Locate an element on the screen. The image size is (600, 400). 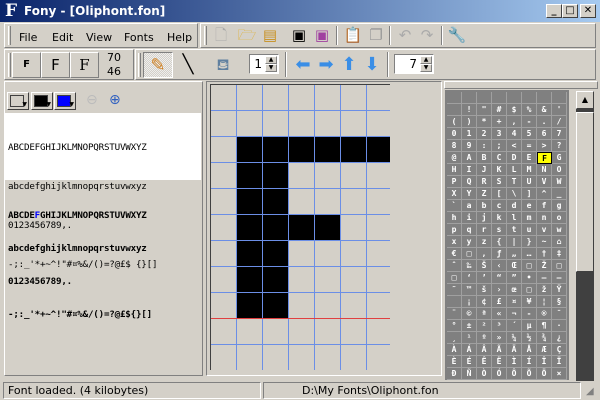
charmap-cell: Q is located at coordinates (469, 182).